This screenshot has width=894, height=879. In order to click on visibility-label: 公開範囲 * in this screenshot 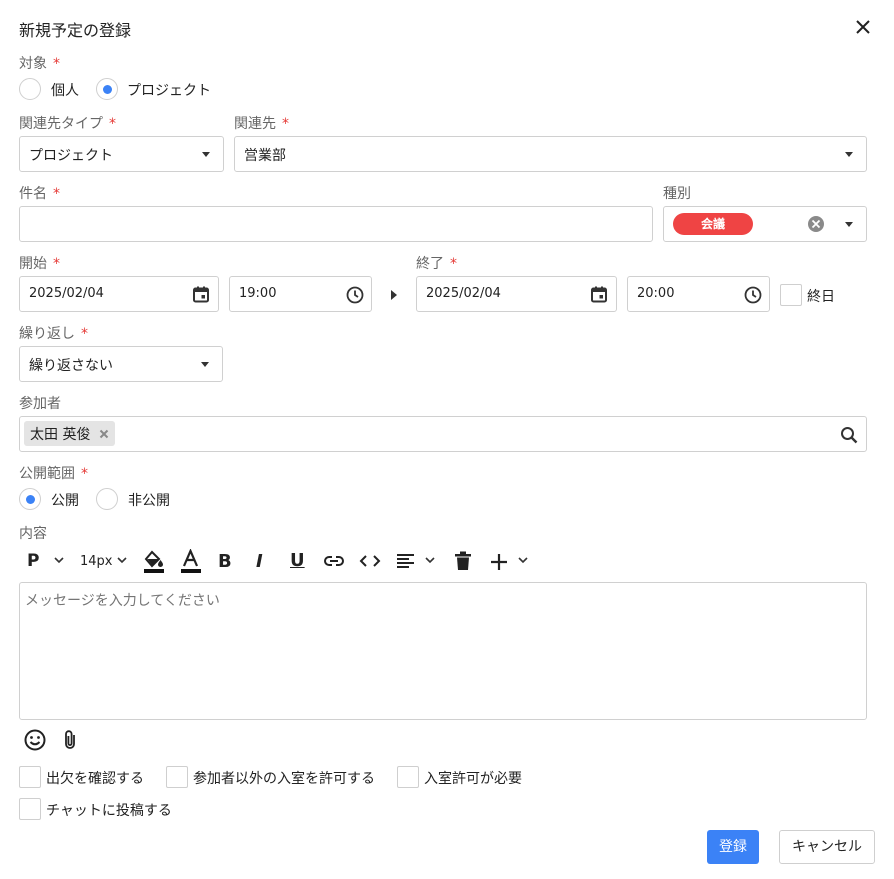, I will do `click(53, 474)`.